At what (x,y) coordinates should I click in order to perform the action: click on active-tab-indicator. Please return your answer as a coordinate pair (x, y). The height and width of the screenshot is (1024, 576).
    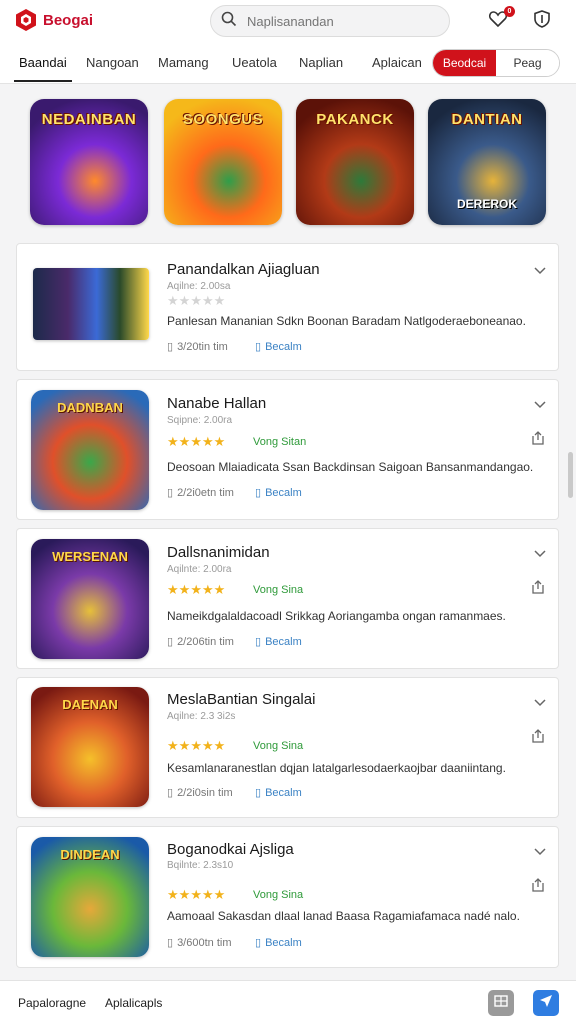
    Looking at the image, I should click on (43, 81).